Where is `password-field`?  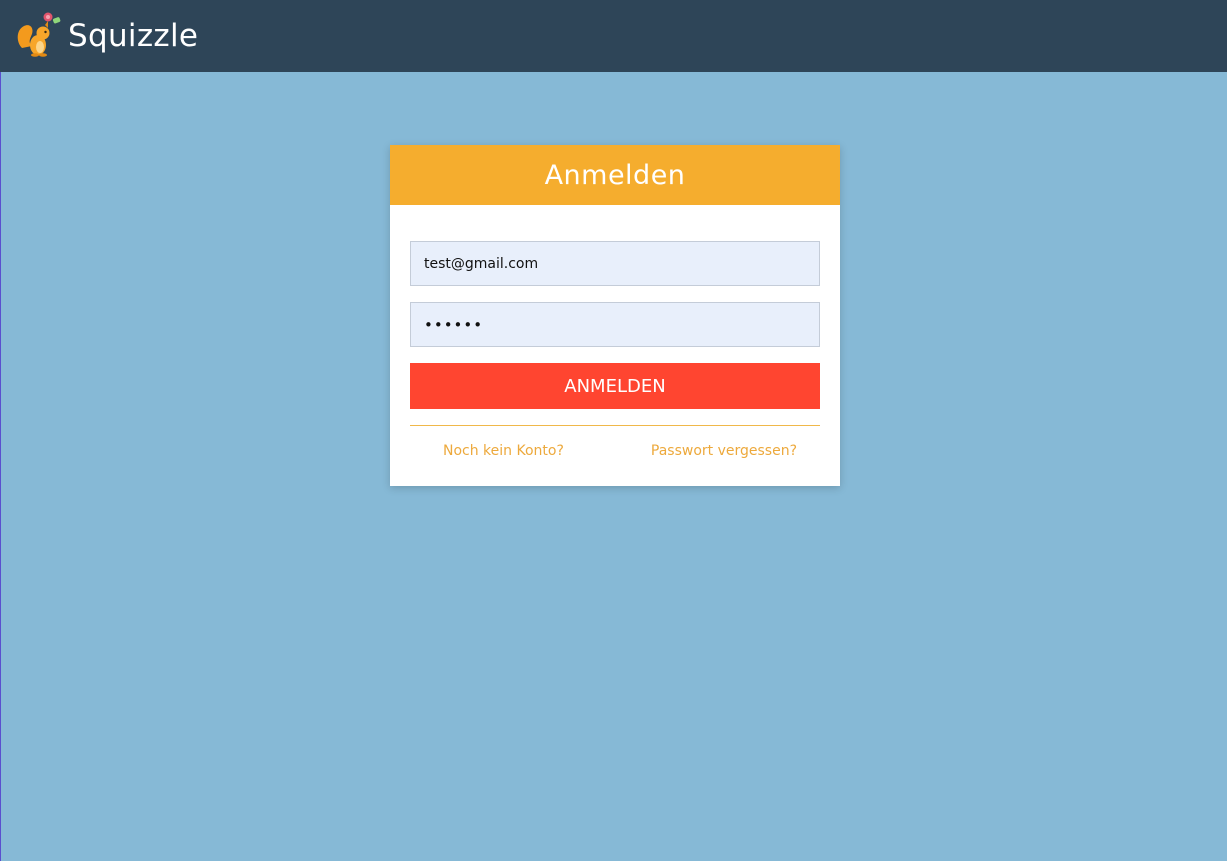 password-field is located at coordinates (615, 324).